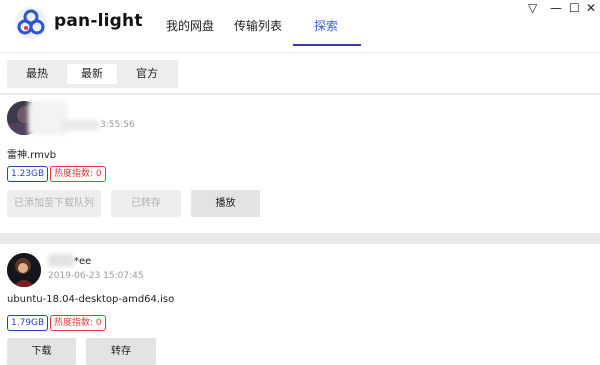 This screenshot has width=600, height=365. I want to click on post-time: 3:55:56, so click(117, 125).